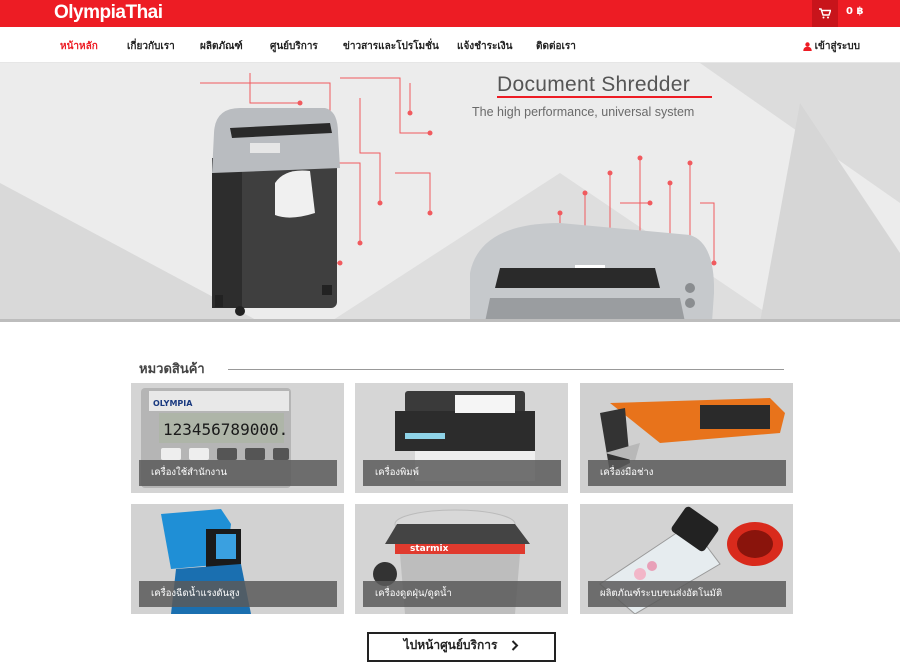 The height and width of the screenshot is (662, 900). Describe the element at coordinates (79, 46) in the screenshot. I see `nav-item-home: หน้าหลัก` at that location.